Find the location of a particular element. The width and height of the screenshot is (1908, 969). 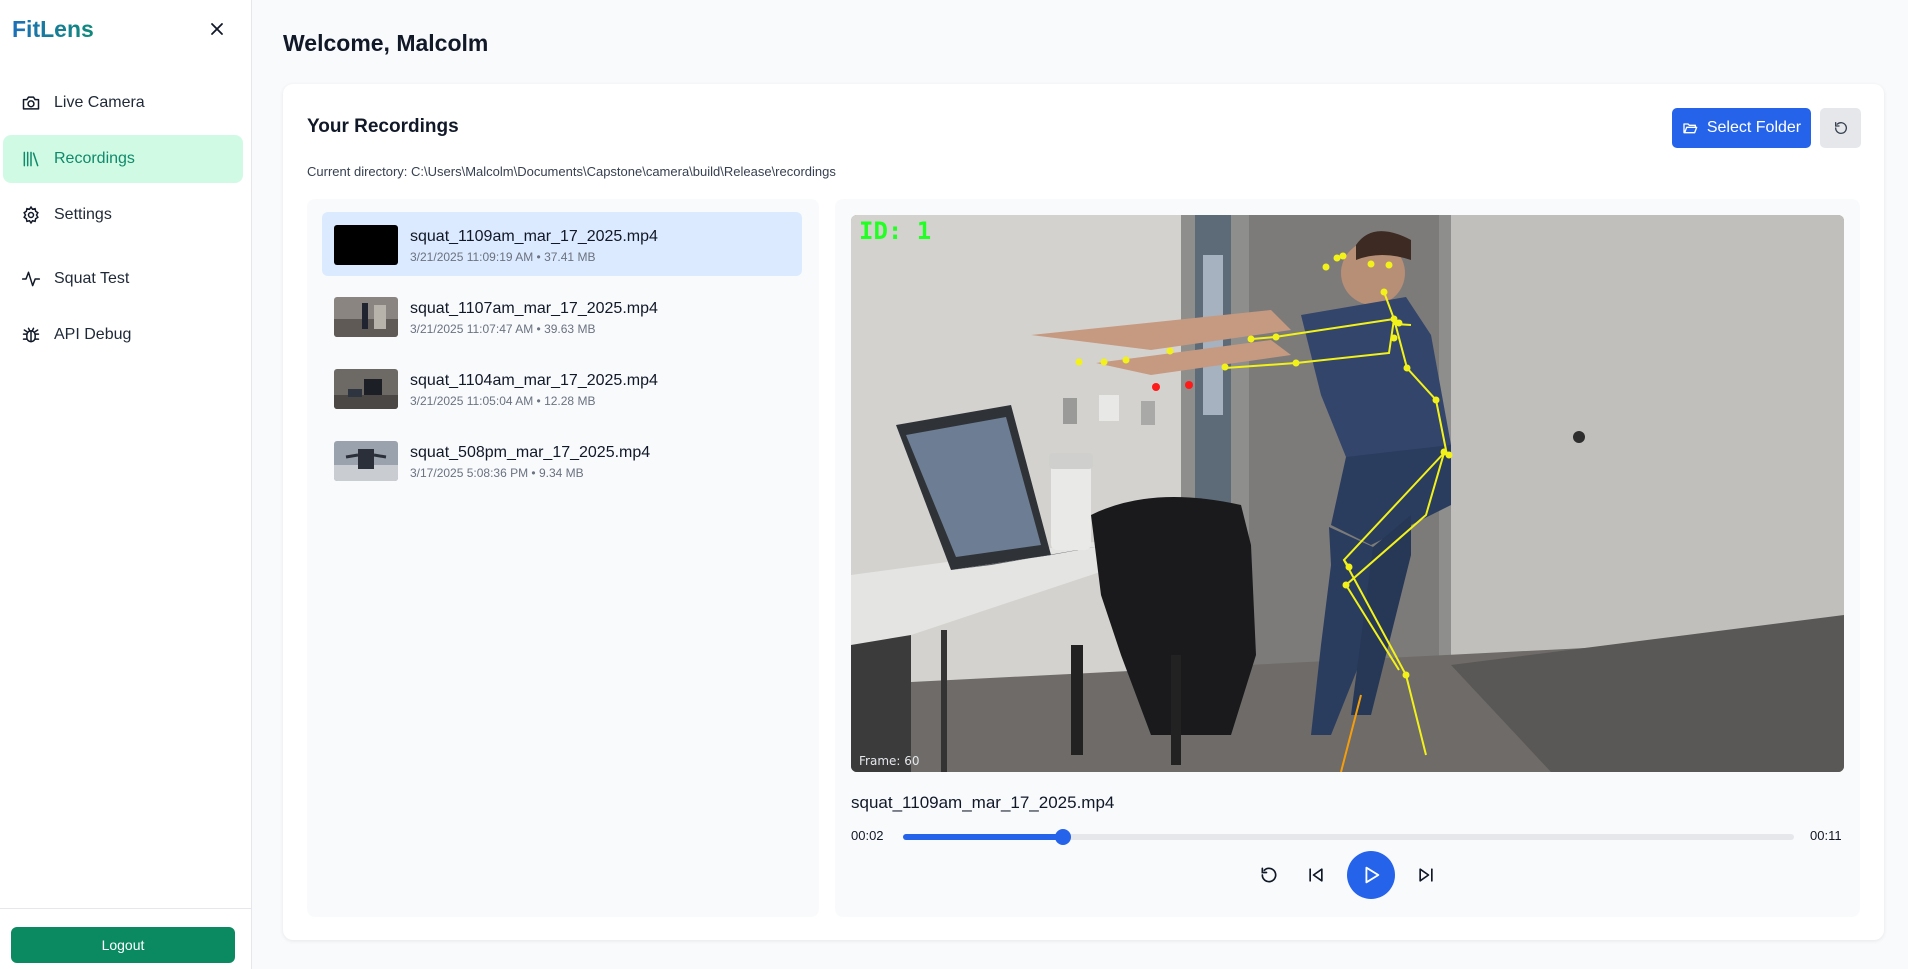

sidebar-item-api-debug: API Debug is located at coordinates (123, 335).